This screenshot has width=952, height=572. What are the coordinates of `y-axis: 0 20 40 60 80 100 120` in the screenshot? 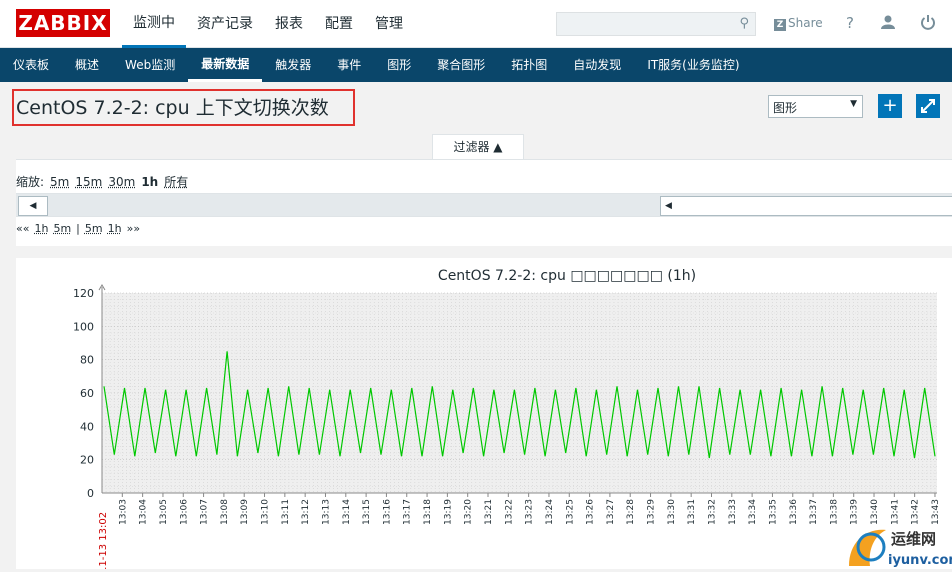 It's located at (89, 392).